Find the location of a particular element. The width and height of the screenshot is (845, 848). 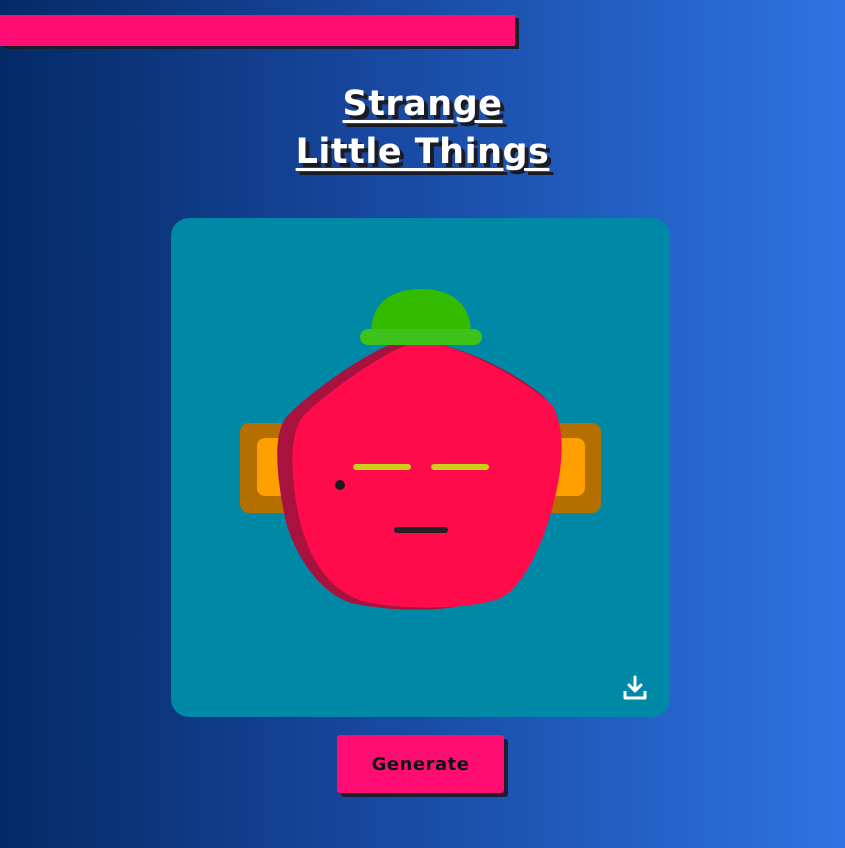

mole is located at coordinates (340, 485).